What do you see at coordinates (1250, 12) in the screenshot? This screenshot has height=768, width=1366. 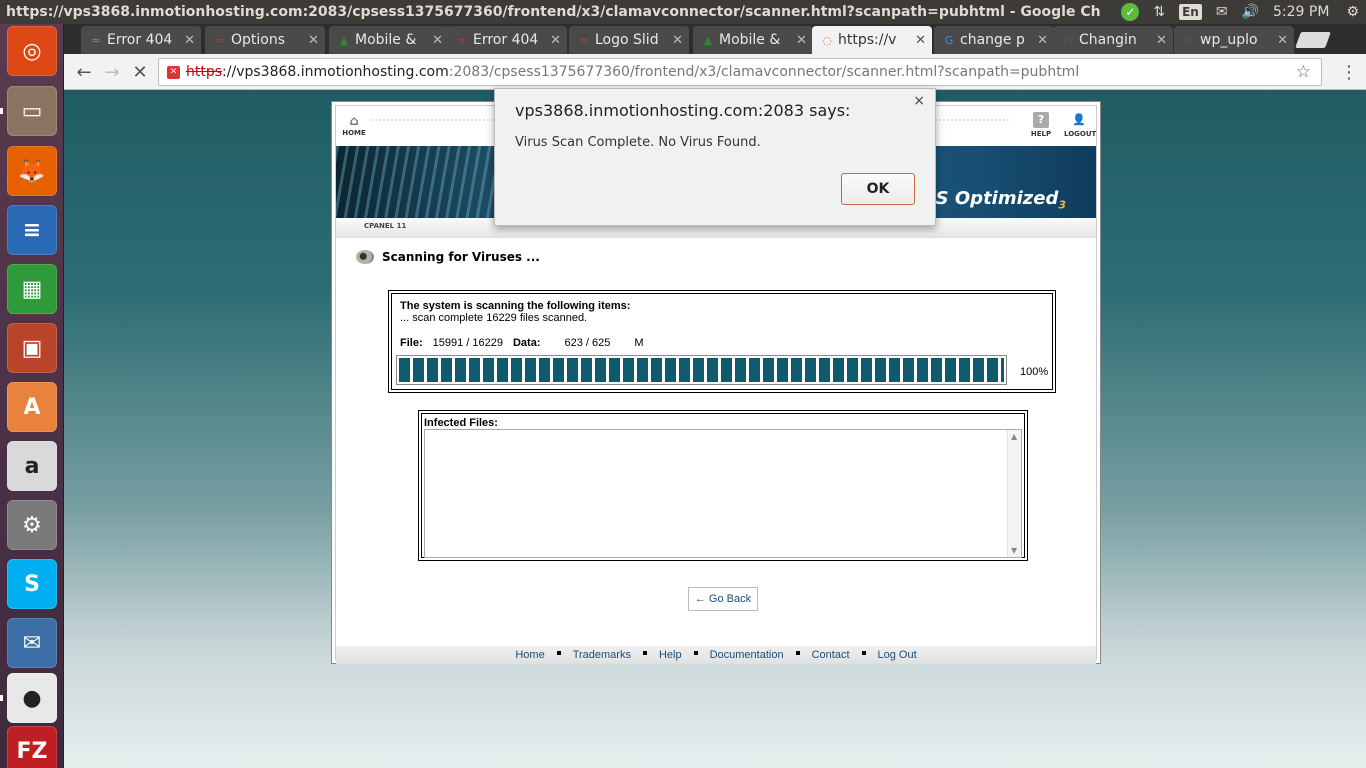 I see `sound-indicator: 🔊` at bounding box center [1250, 12].